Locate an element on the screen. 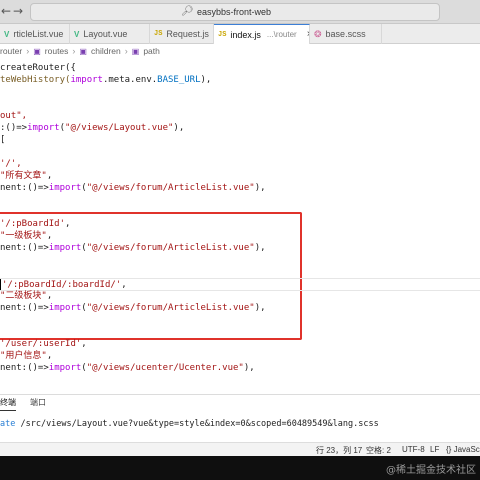 Image resolution: width=480 pixels, height=480 pixels. breadcrumb-item-path: path is located at coordinates (151, 51).